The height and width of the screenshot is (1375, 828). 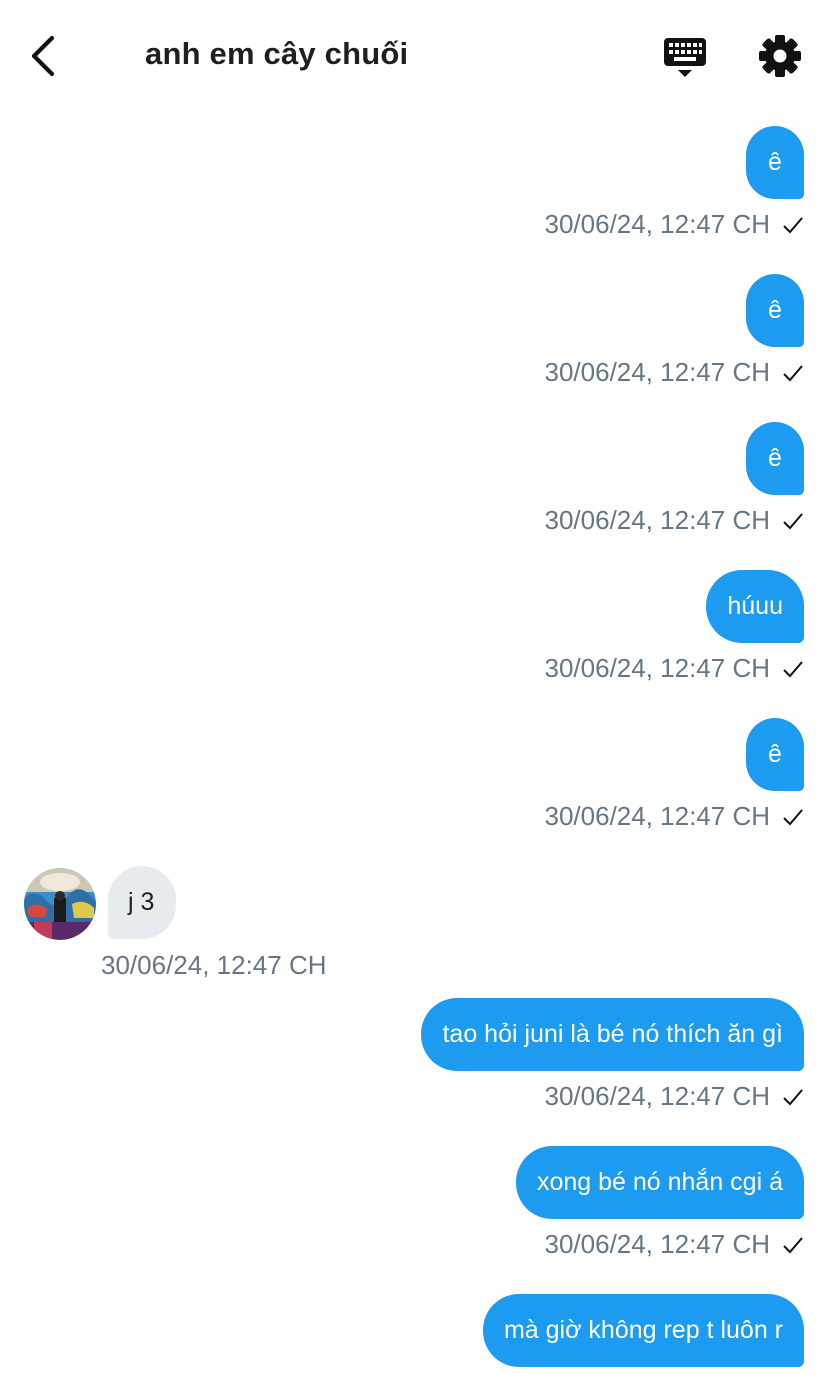 What do you see at coordinates (277, 53) in the screenshot?
I see `conversation-title: anh em cây chuối` at bounding box center [277, 53].